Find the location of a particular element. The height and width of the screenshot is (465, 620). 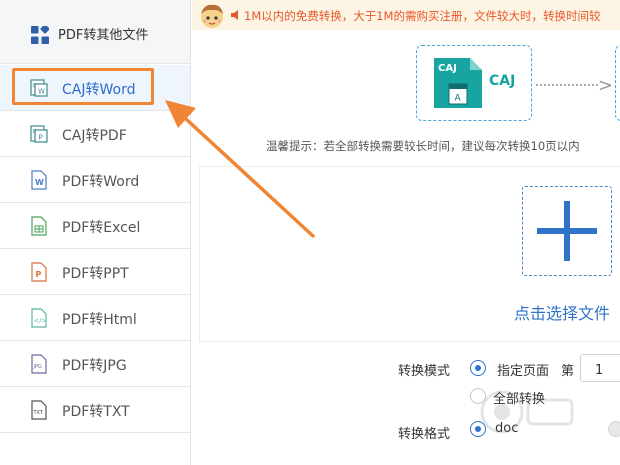

radio-format-doc is located at coordinates (478, 429).